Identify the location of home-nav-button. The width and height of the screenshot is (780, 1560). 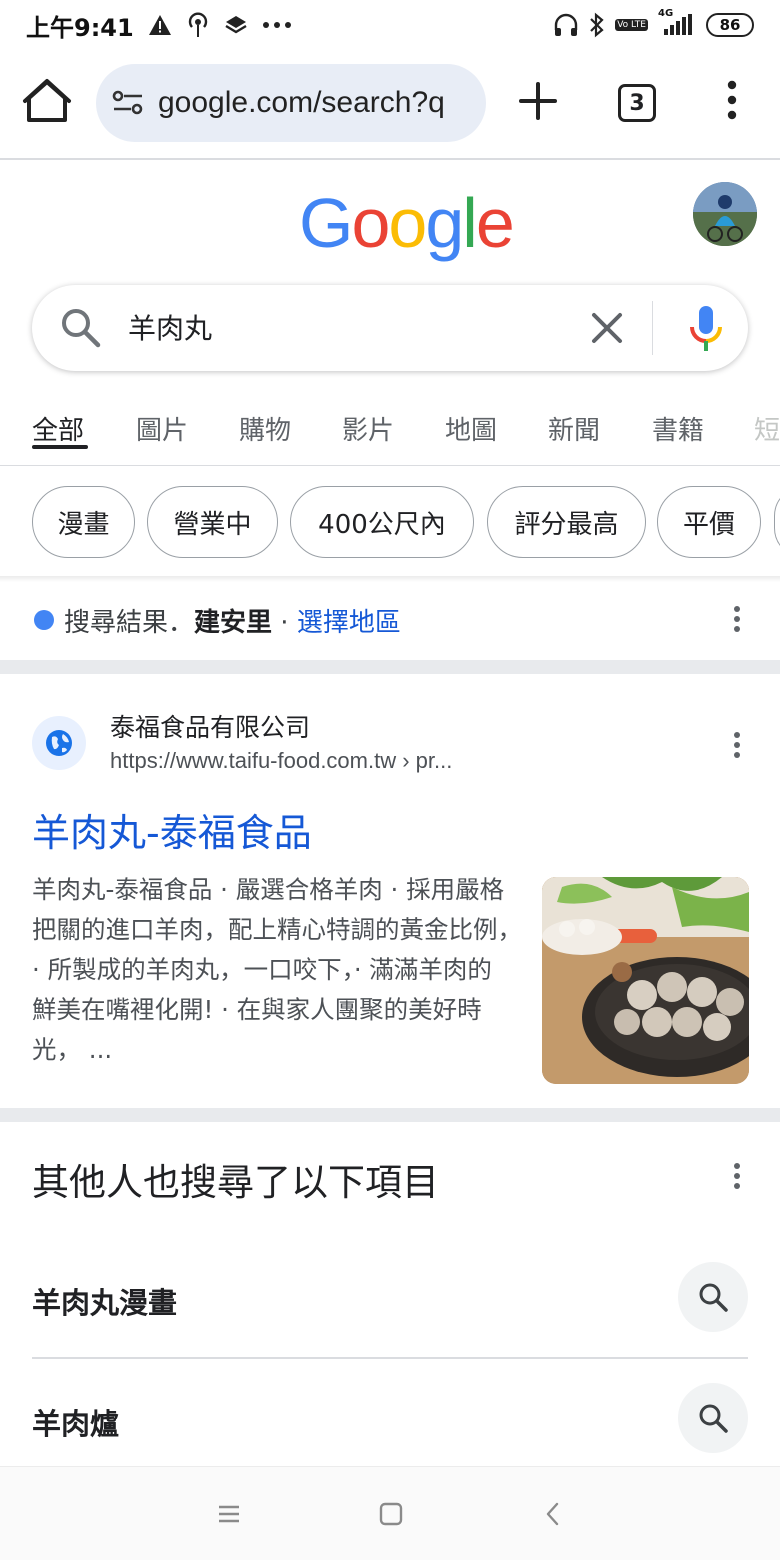
(391, 1514).